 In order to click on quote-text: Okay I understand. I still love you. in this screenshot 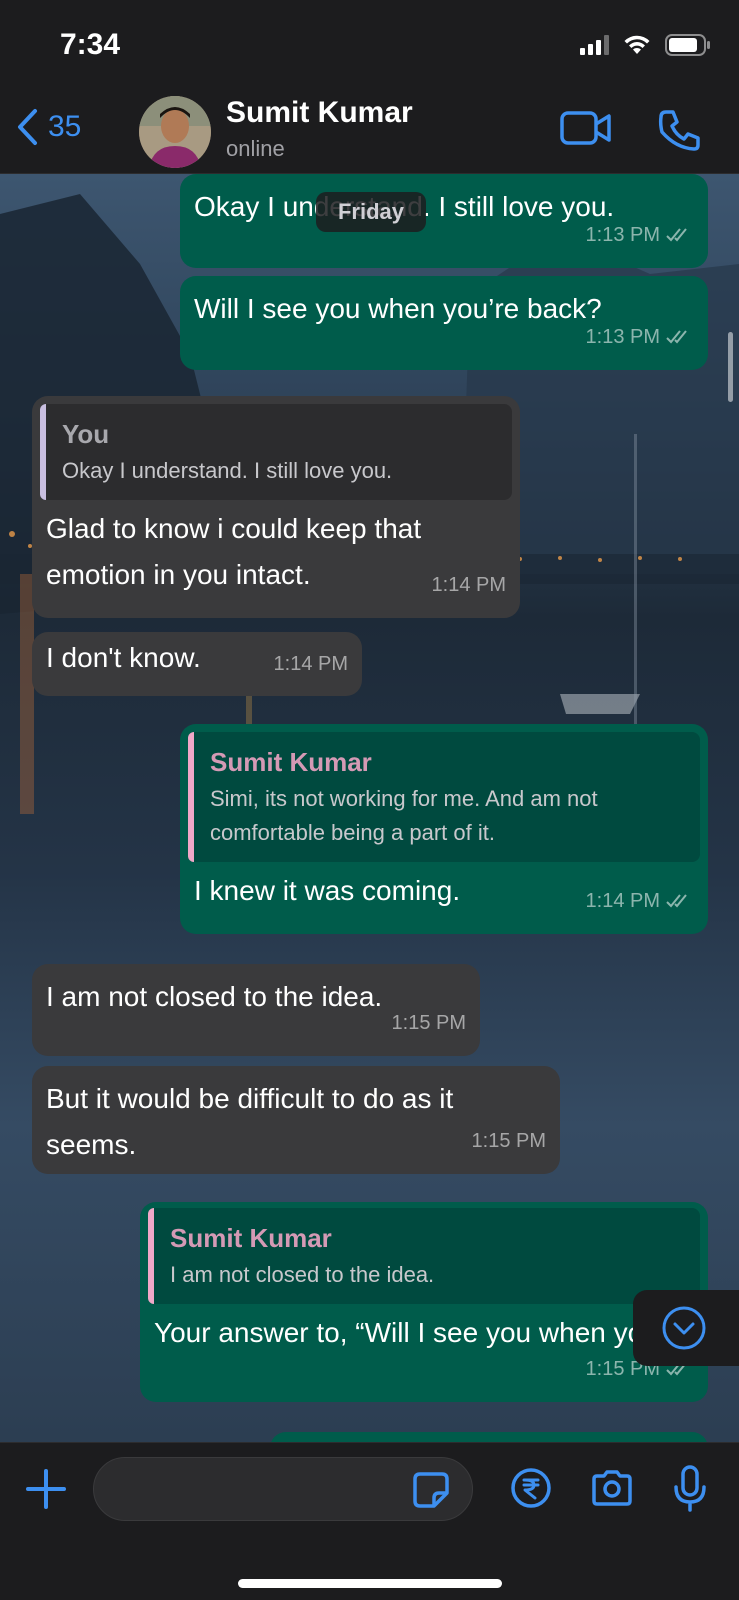, I will do `click(227, 470)`.